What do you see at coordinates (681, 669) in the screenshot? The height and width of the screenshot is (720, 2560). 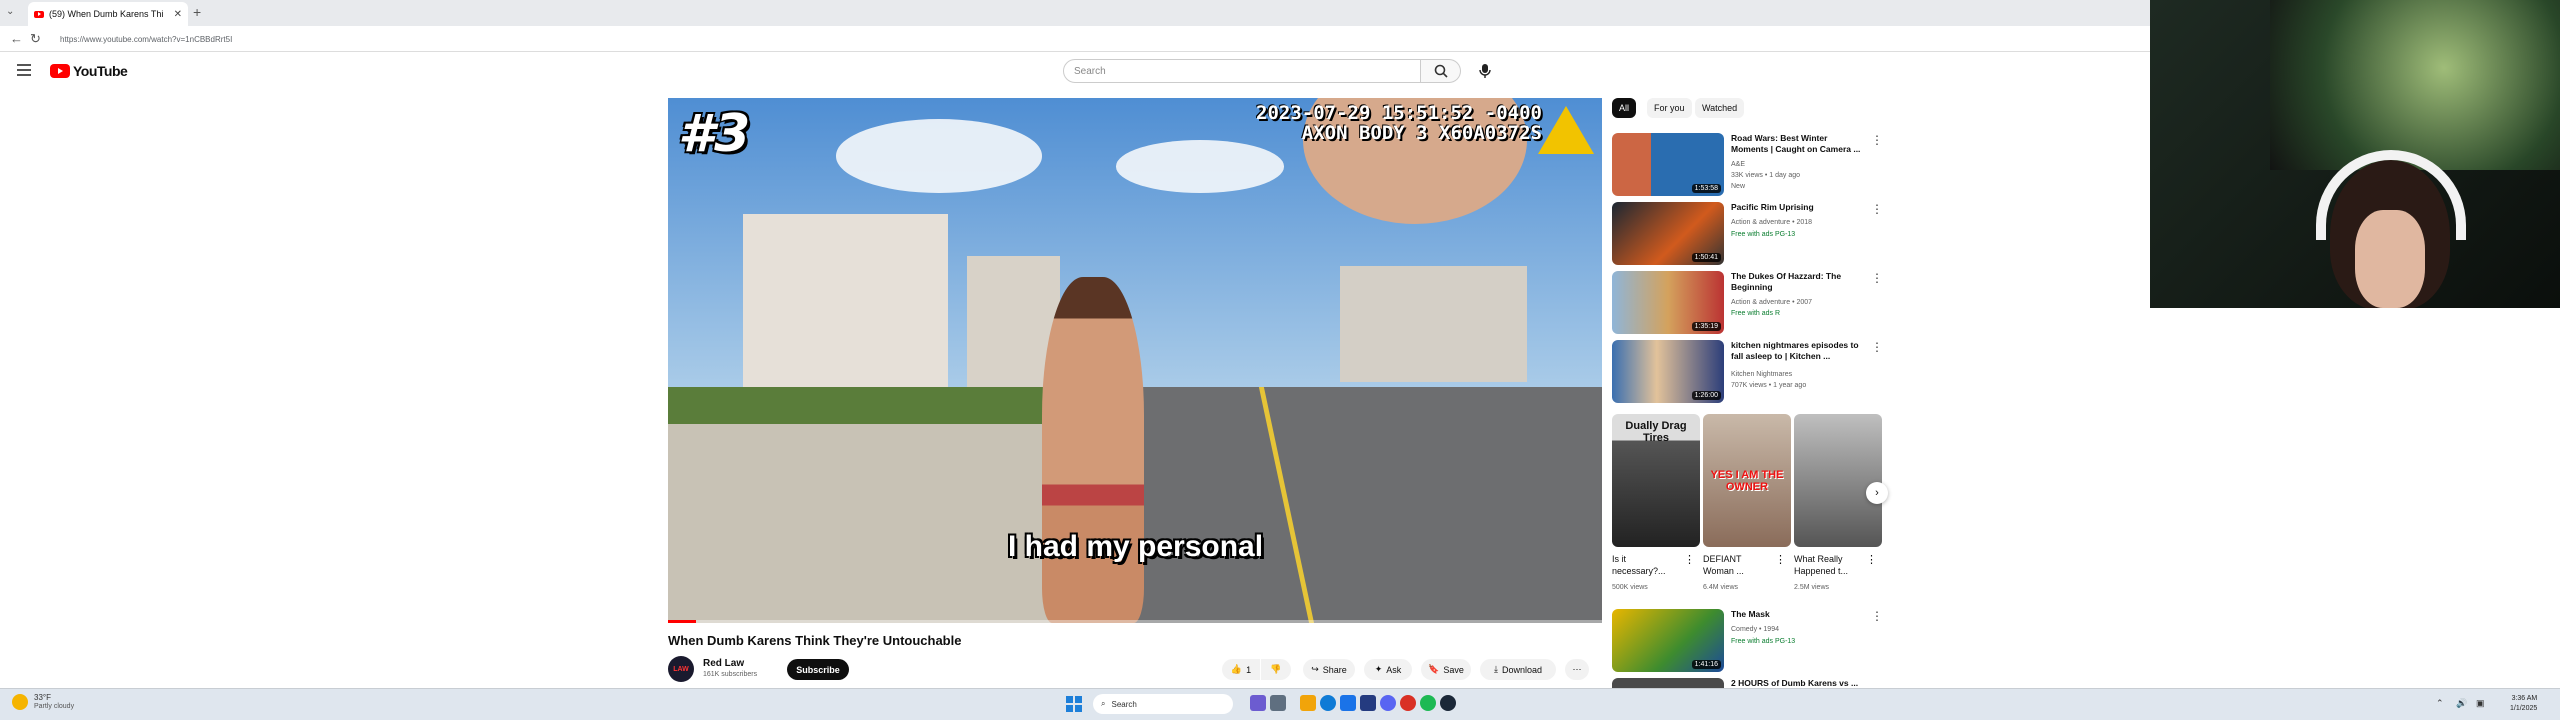 I see `channel-avatar: LAW` at bounding box center [681, 669].